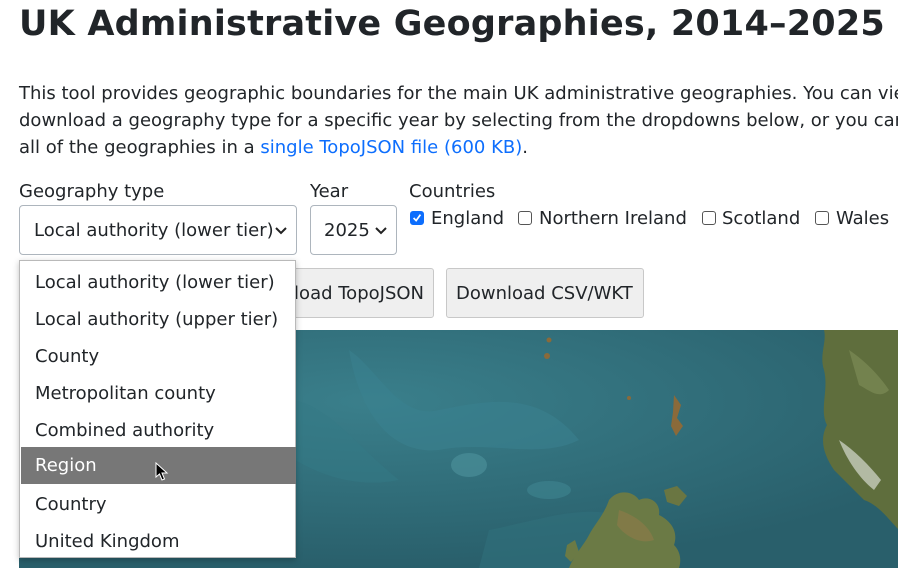 The height and width of the screenshot is (568, 898). What do you see at coordinates (92, 191) in the screenshot?
I see `geography-type-label: Geography type` at bounding box center [92, 191].